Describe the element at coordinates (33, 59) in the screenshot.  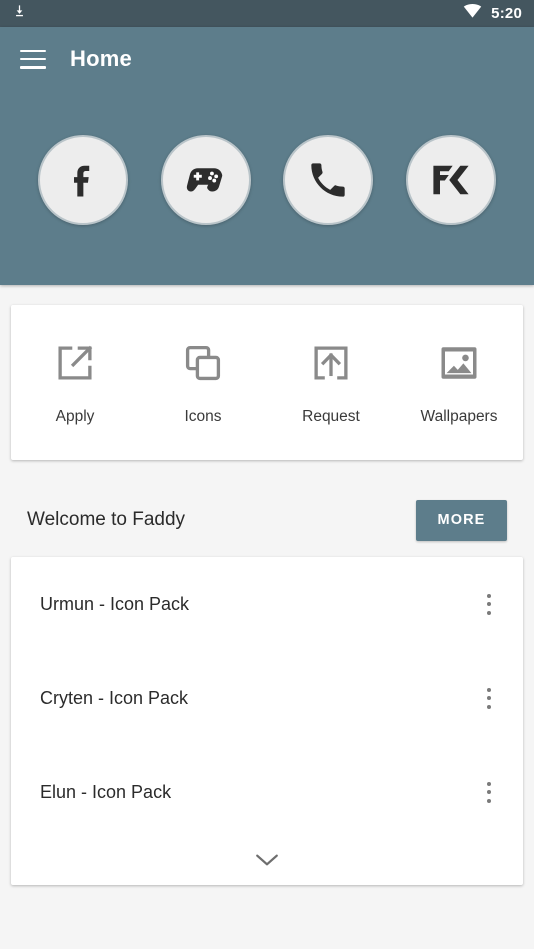
I see `hamburger-menu-icon` at that location.